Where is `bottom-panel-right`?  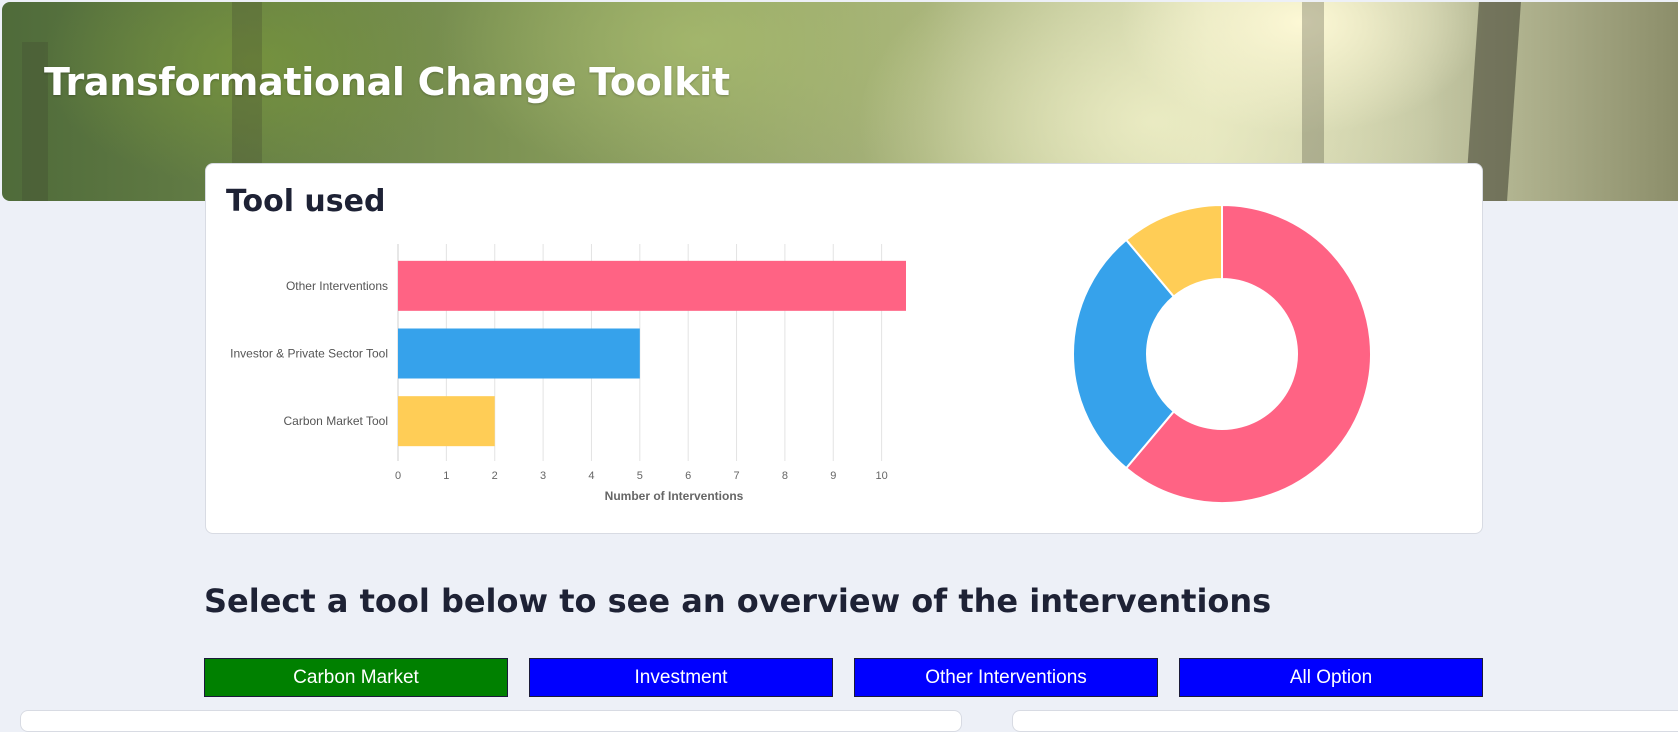 bottom-panel-right is located at coordinates (1345, 721).